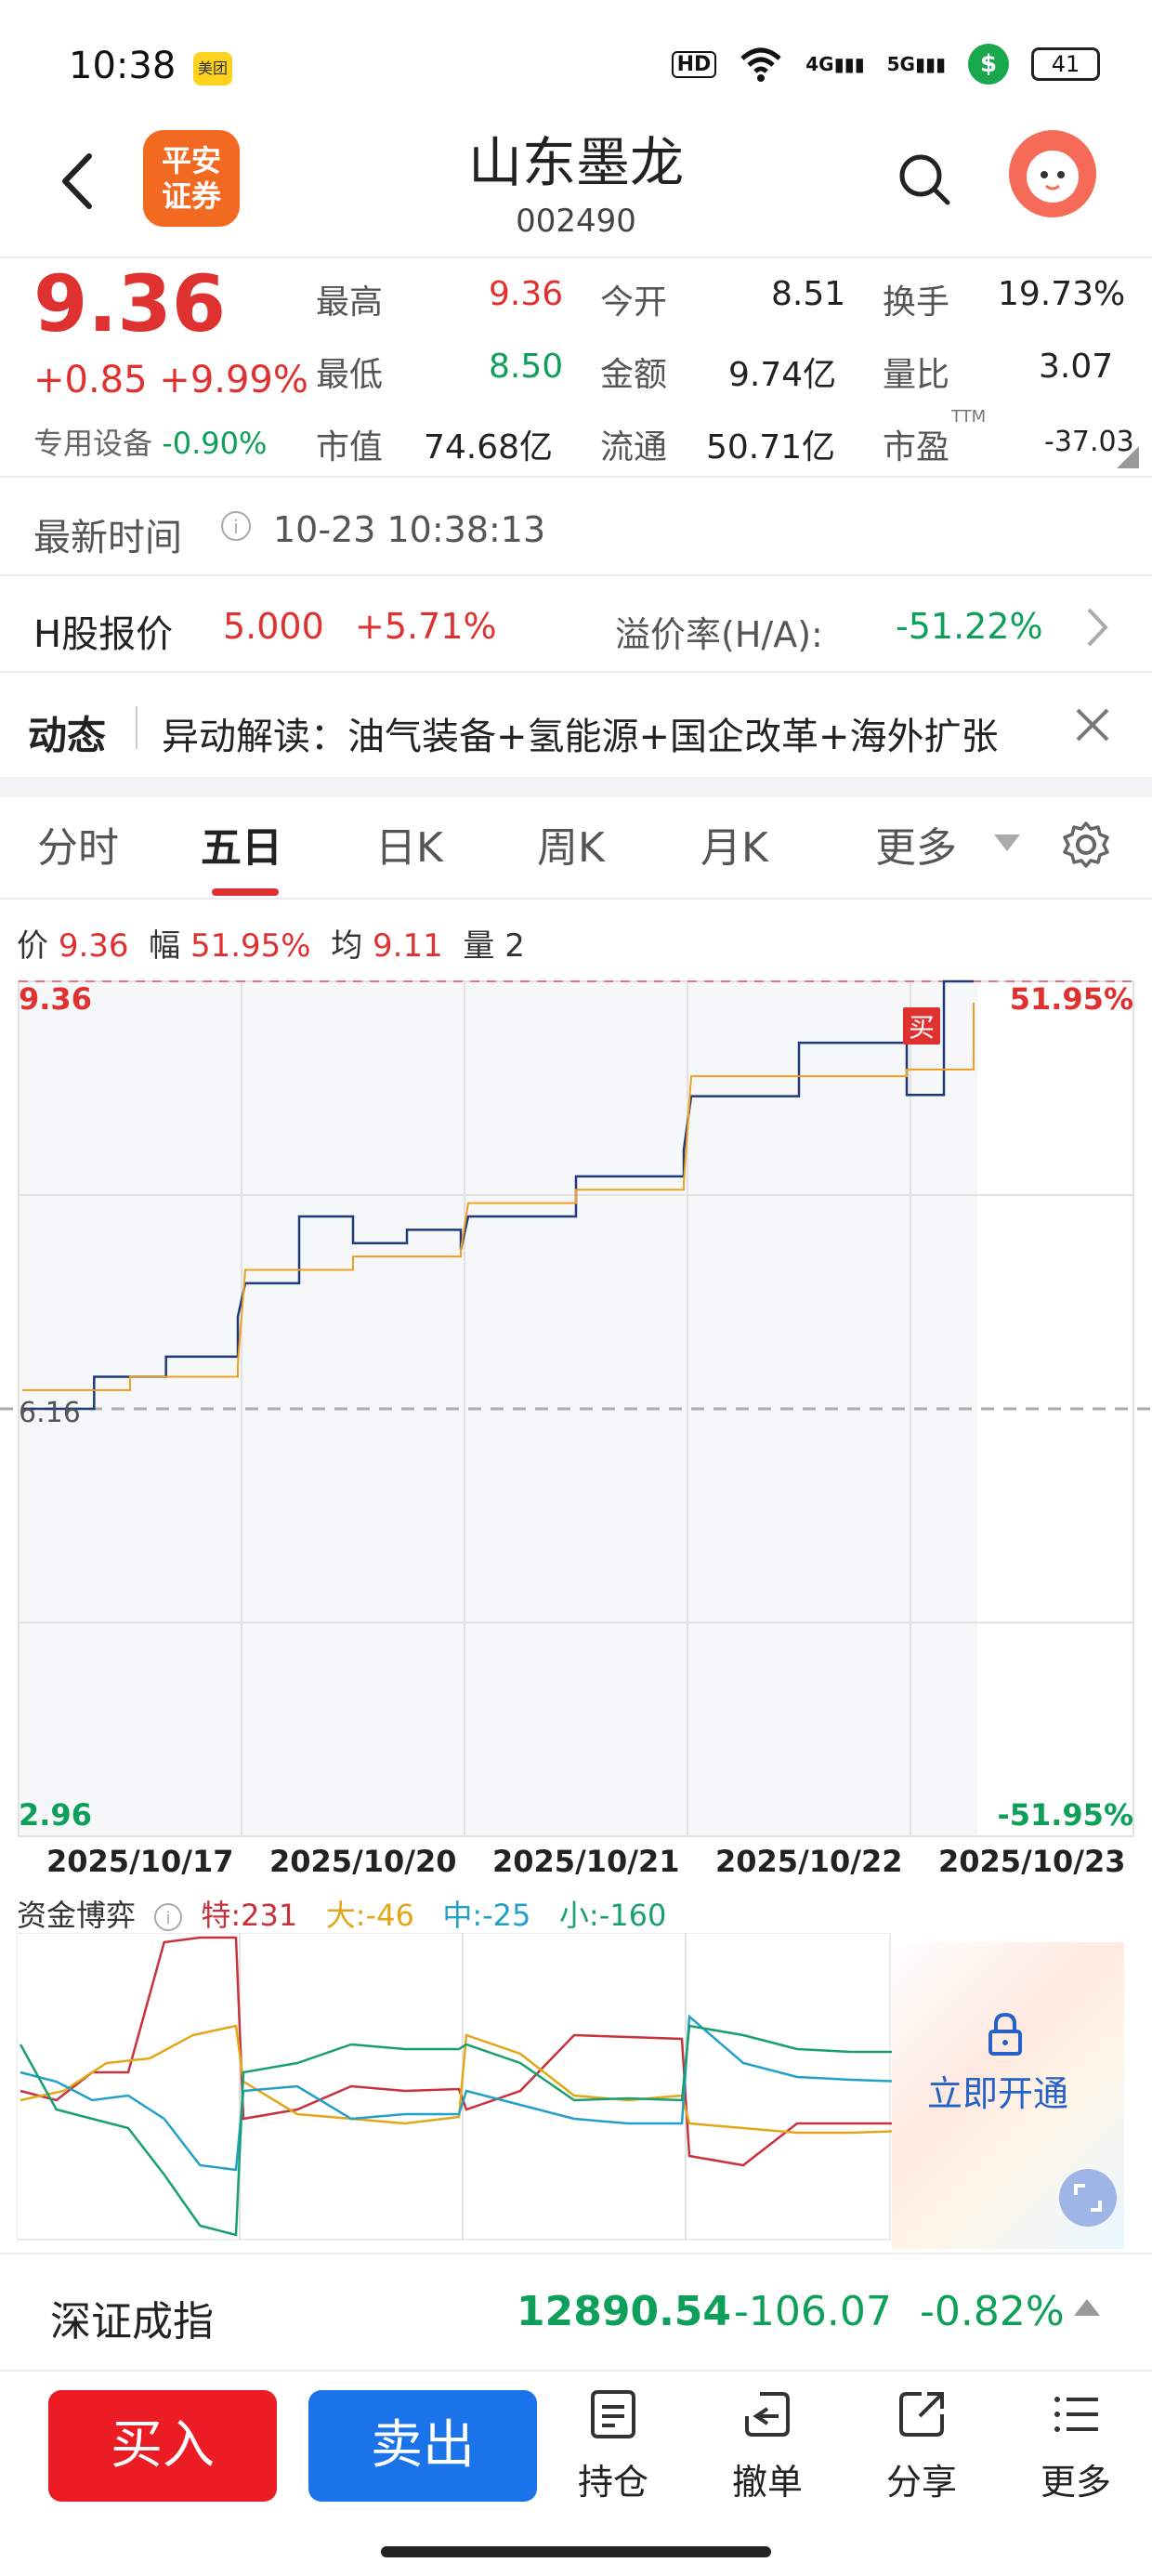 The width and height of the screenshot is (1152, 2576). What do you see at coordinates (767, 2414) in the screenshot?
I see `cancel-order-icon` at bounding box center [767, 2414].